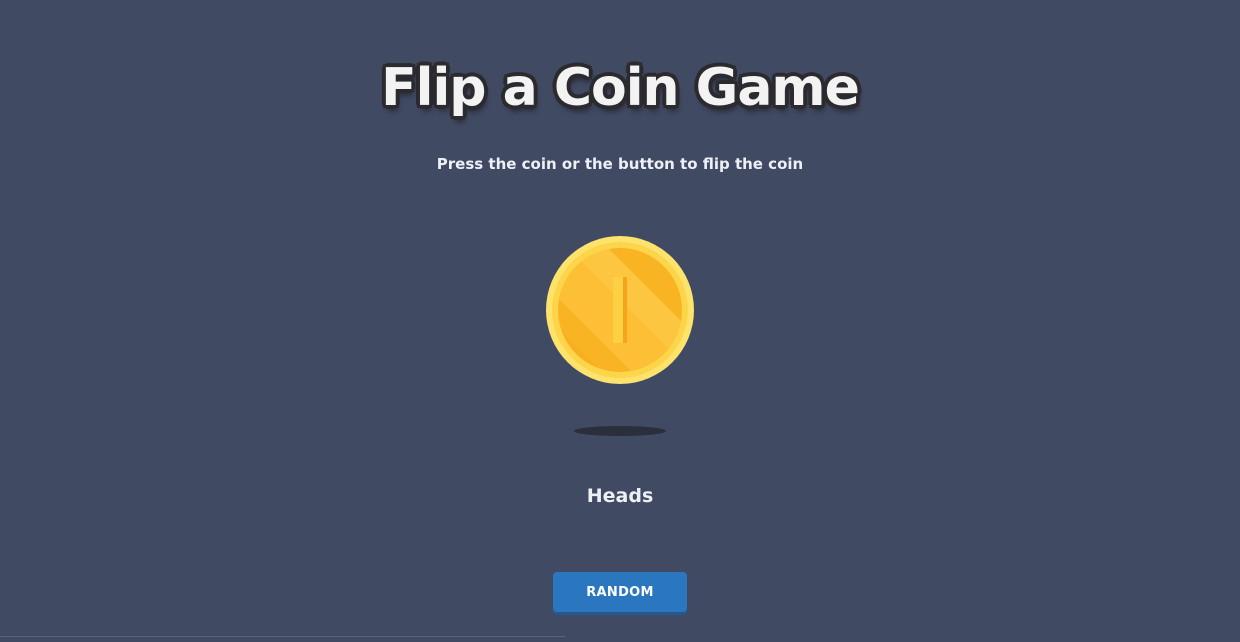  I want to click on random-button: RANDOM, so click(620, 592).